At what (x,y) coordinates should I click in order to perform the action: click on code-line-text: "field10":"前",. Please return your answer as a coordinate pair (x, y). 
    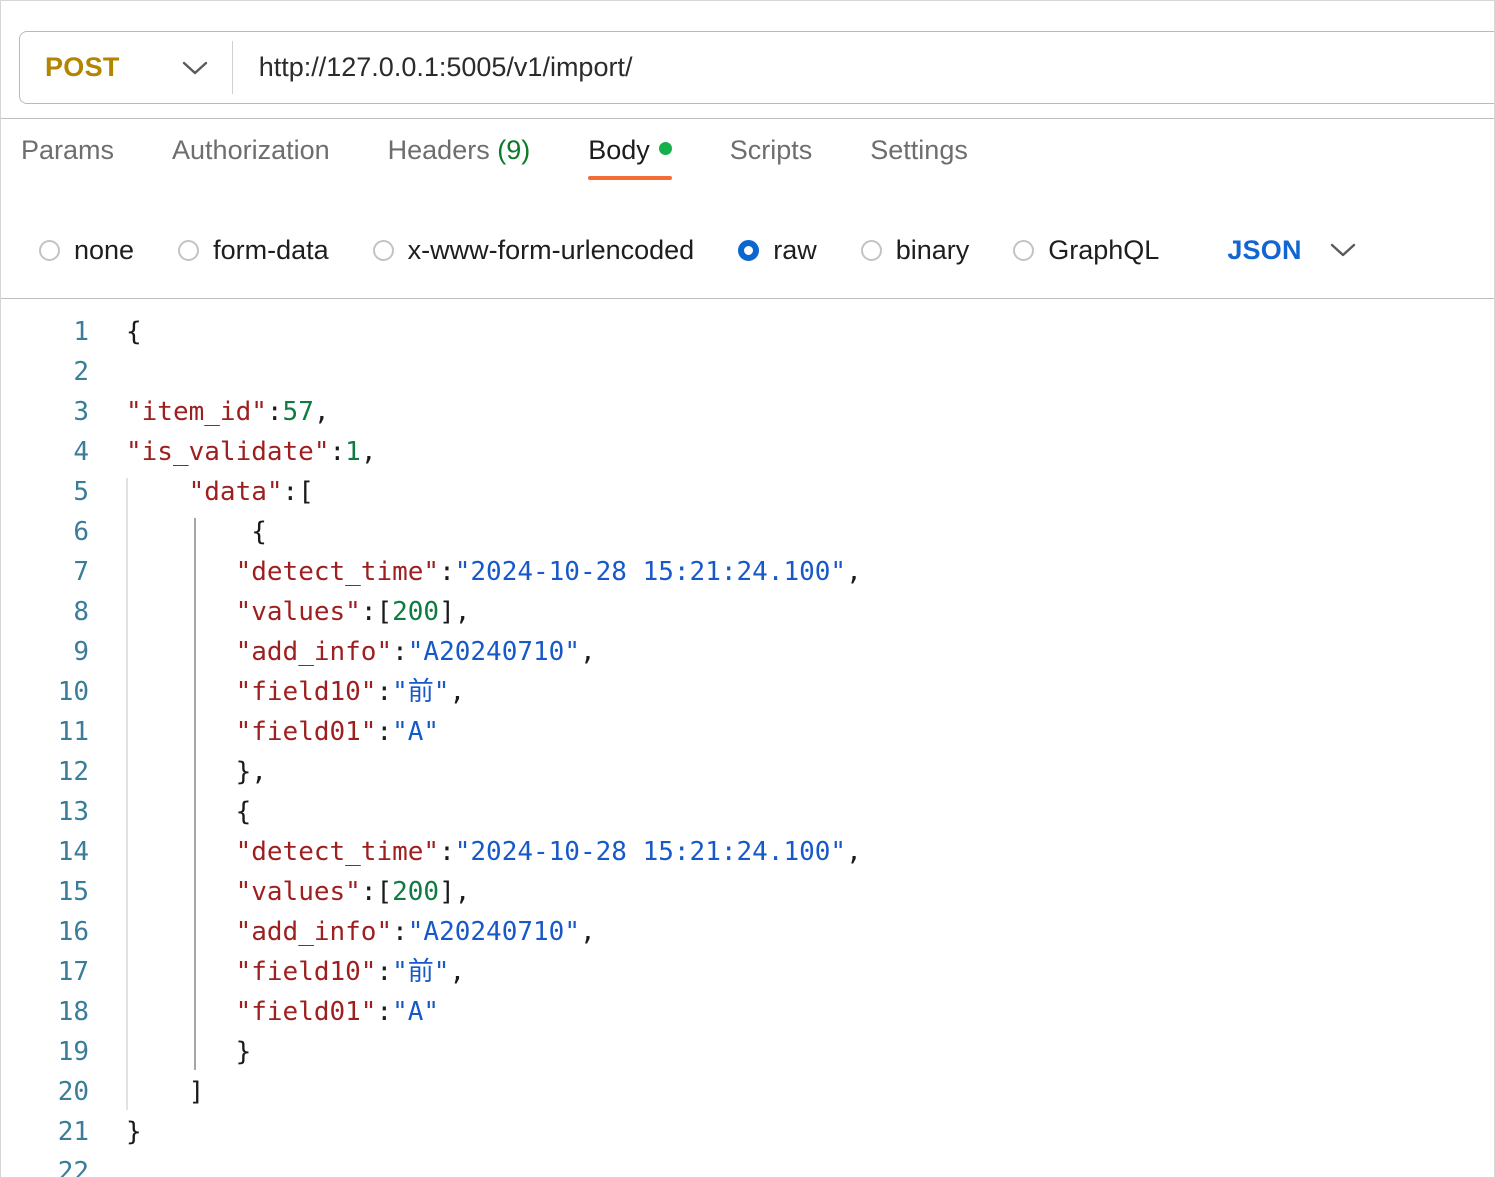
    Looking at the image, I should click on (296, 692).